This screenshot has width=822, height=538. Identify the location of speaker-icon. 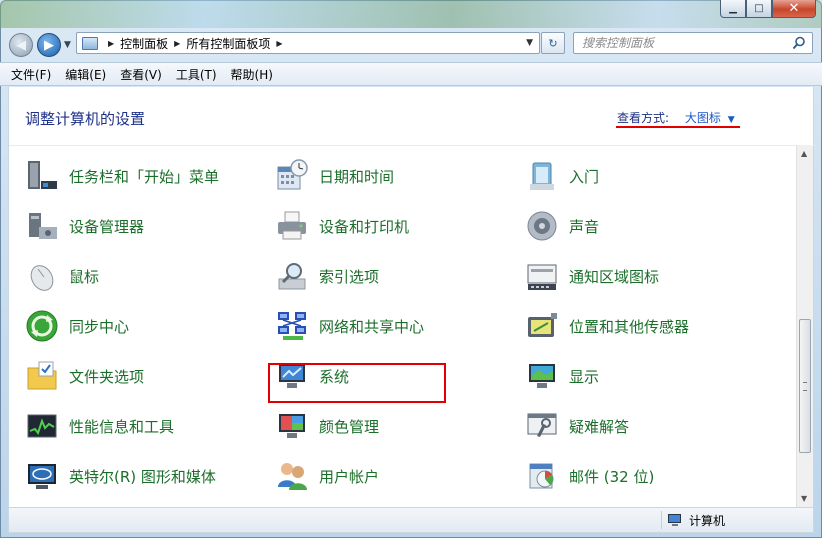
(542, 226).